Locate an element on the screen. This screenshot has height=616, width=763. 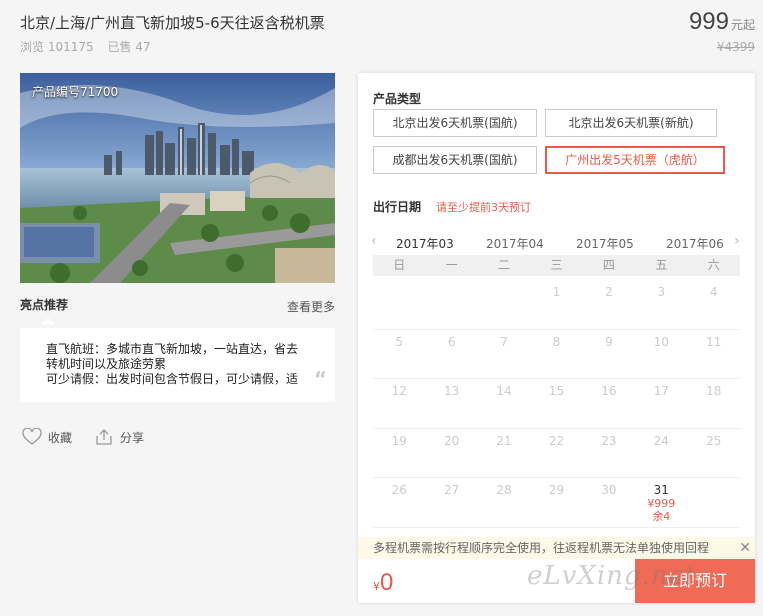
calendar-day: 4 is located at coordinates (713, 292).